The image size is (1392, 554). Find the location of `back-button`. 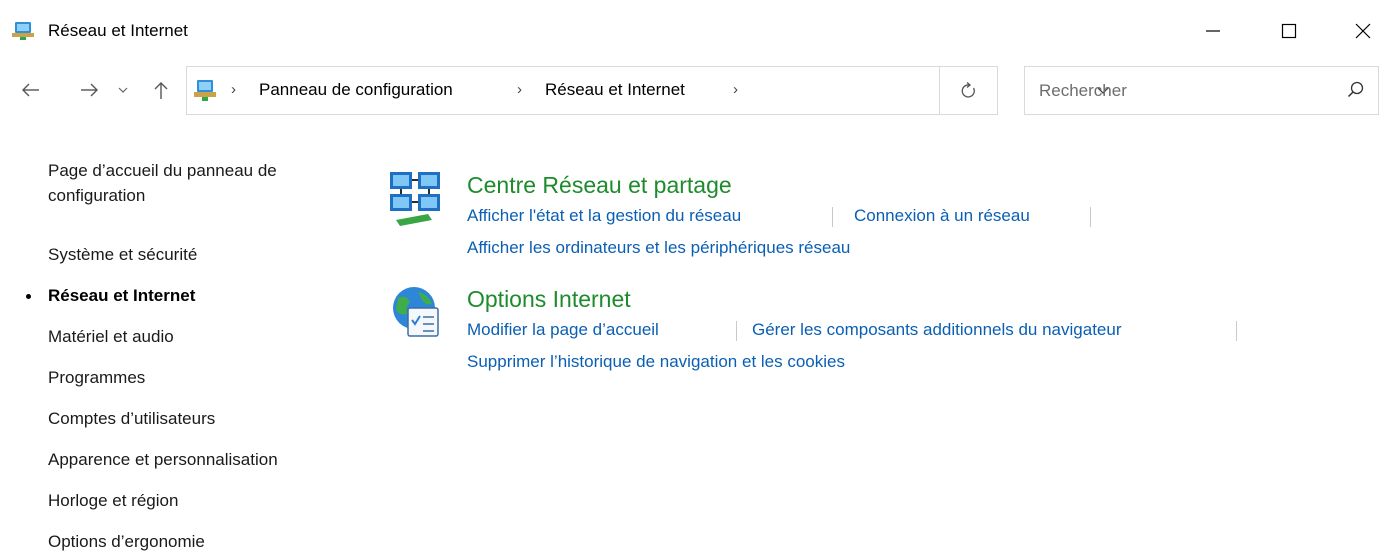

back-button is located at coordinates (31, 90).